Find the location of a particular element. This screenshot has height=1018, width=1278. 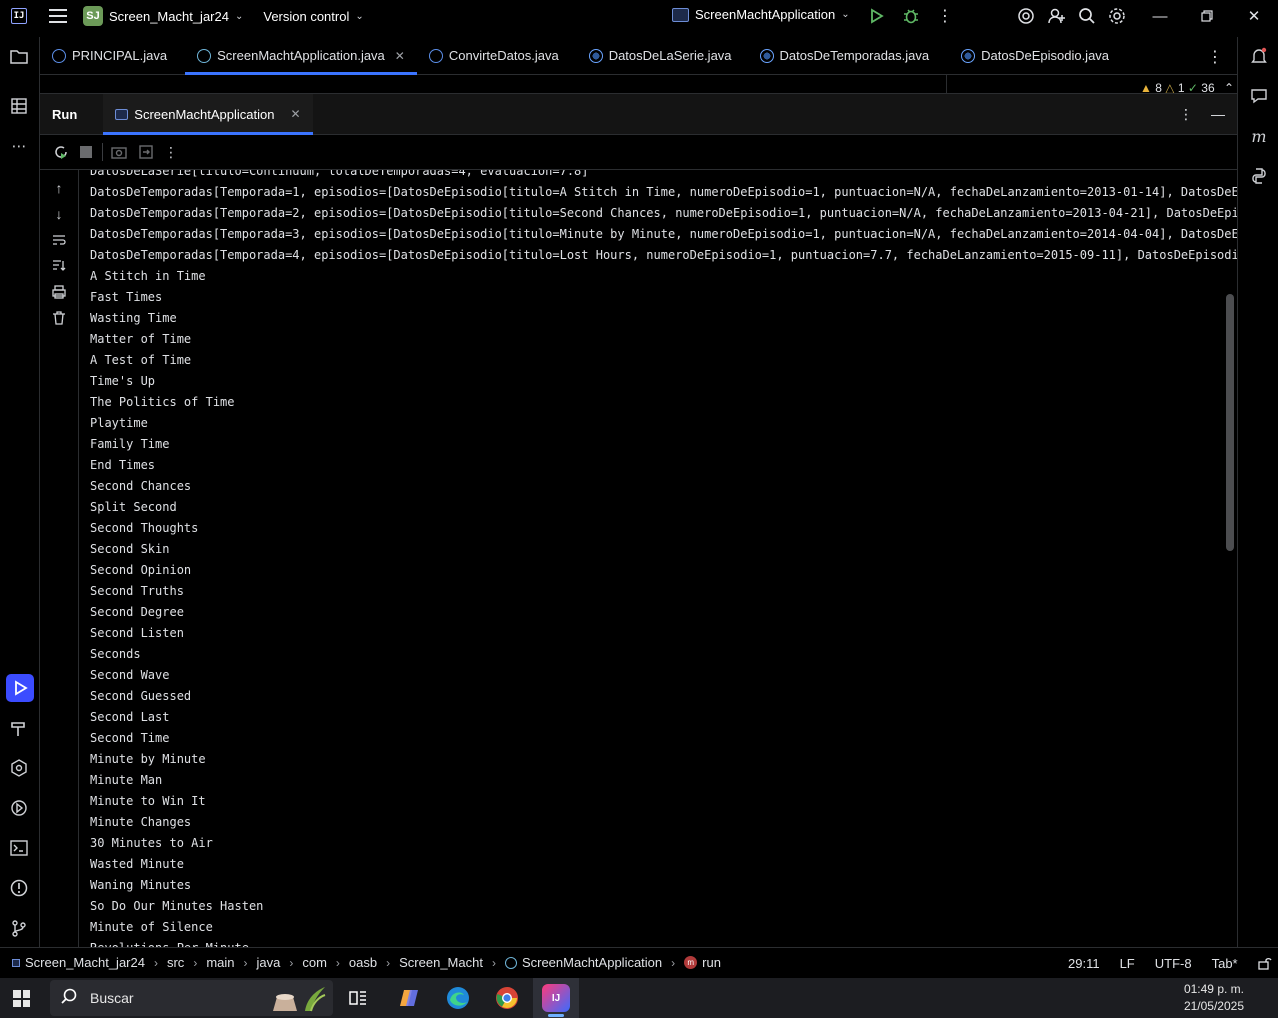

ai-assistant-icon is located at coordinates (1026, 16).